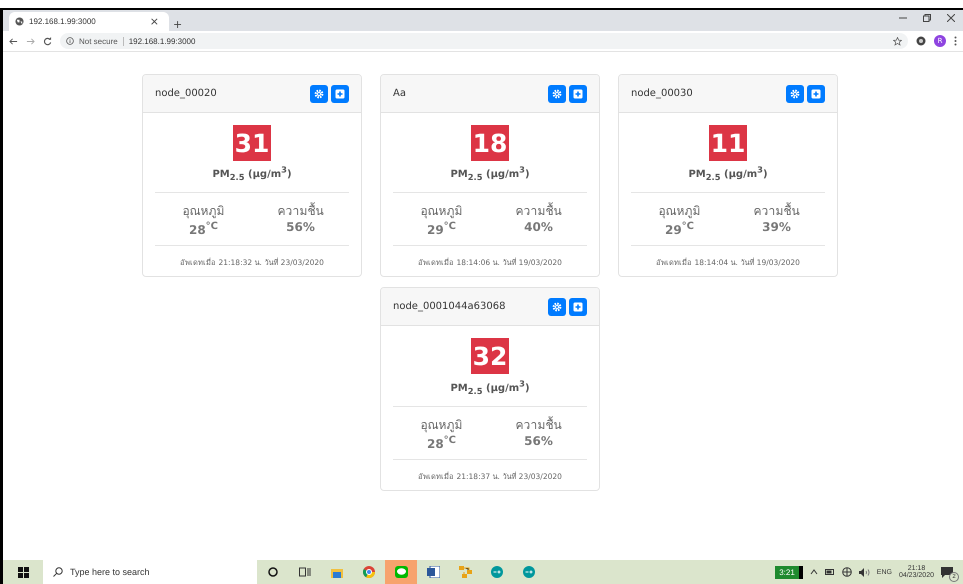 The width and height of the screenshot is (963, 584). Describe the element at coordinates (110, 572) in the screenshot. I see `search-placeholder: Type here to search` at that location.